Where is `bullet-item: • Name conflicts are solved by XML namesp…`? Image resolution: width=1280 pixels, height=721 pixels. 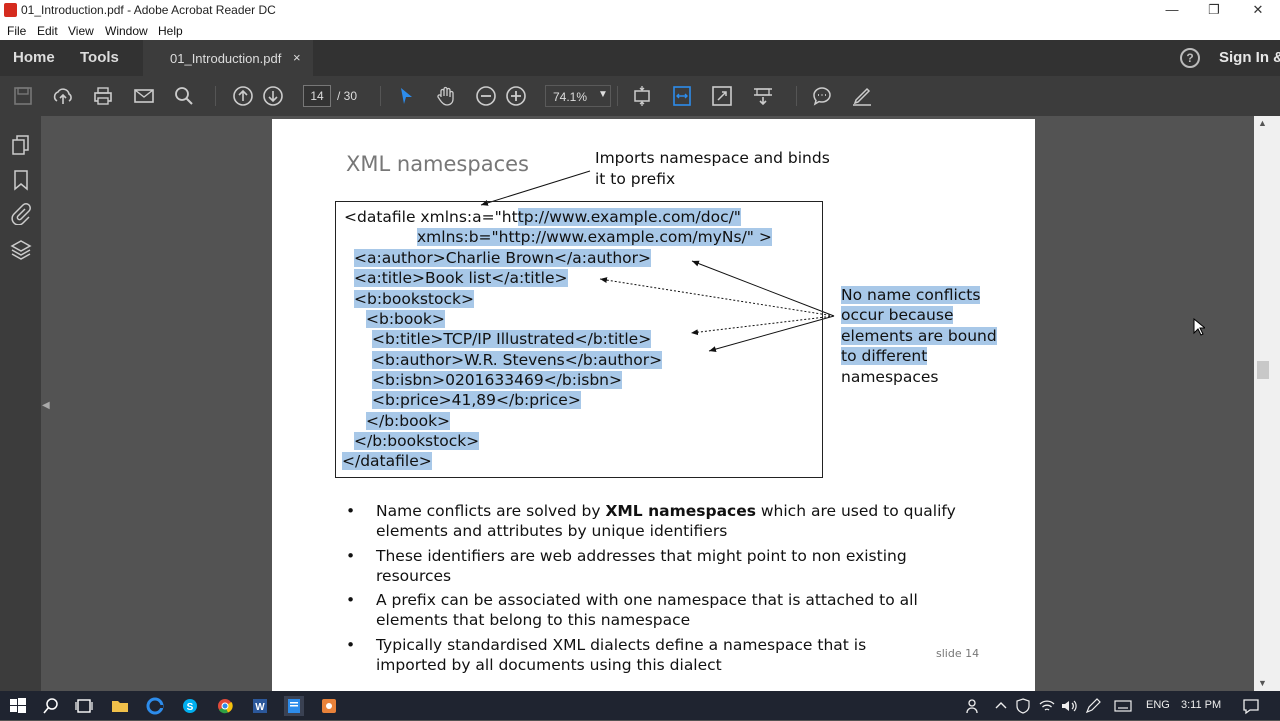
bullet-item: • Name conflicts are solved by XML namesp… is located at coordinates (651, 521).